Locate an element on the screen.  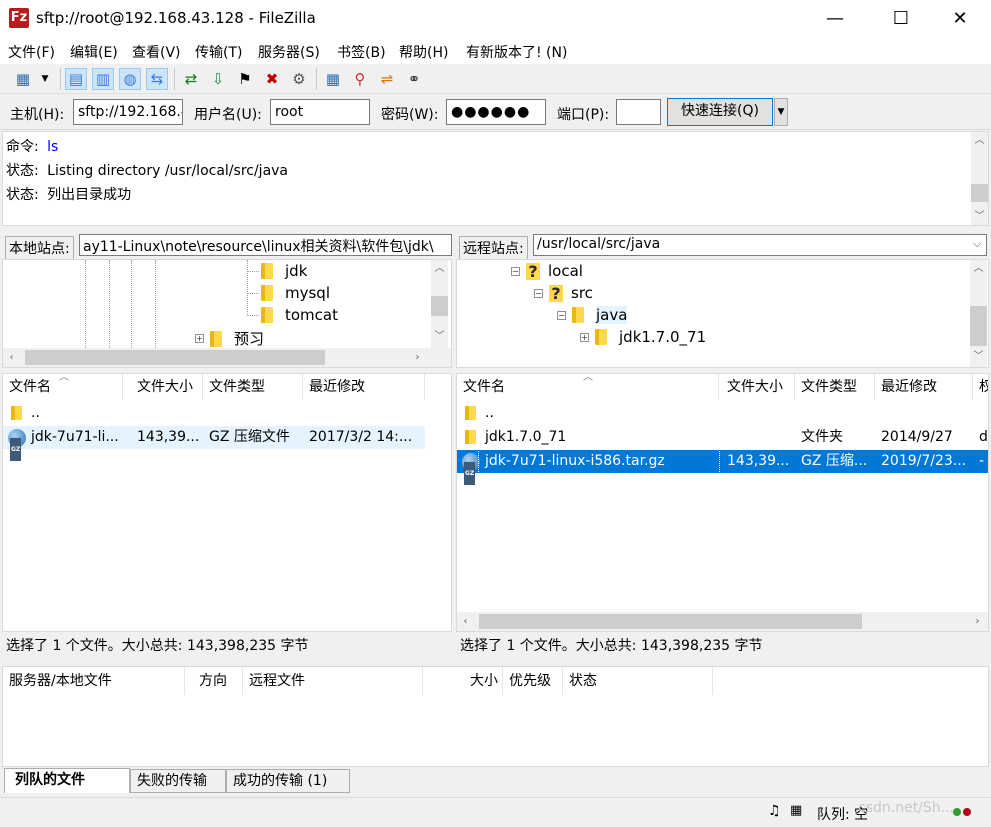
process-queue-icon: ⇩ is located at coordinates (218, 79).